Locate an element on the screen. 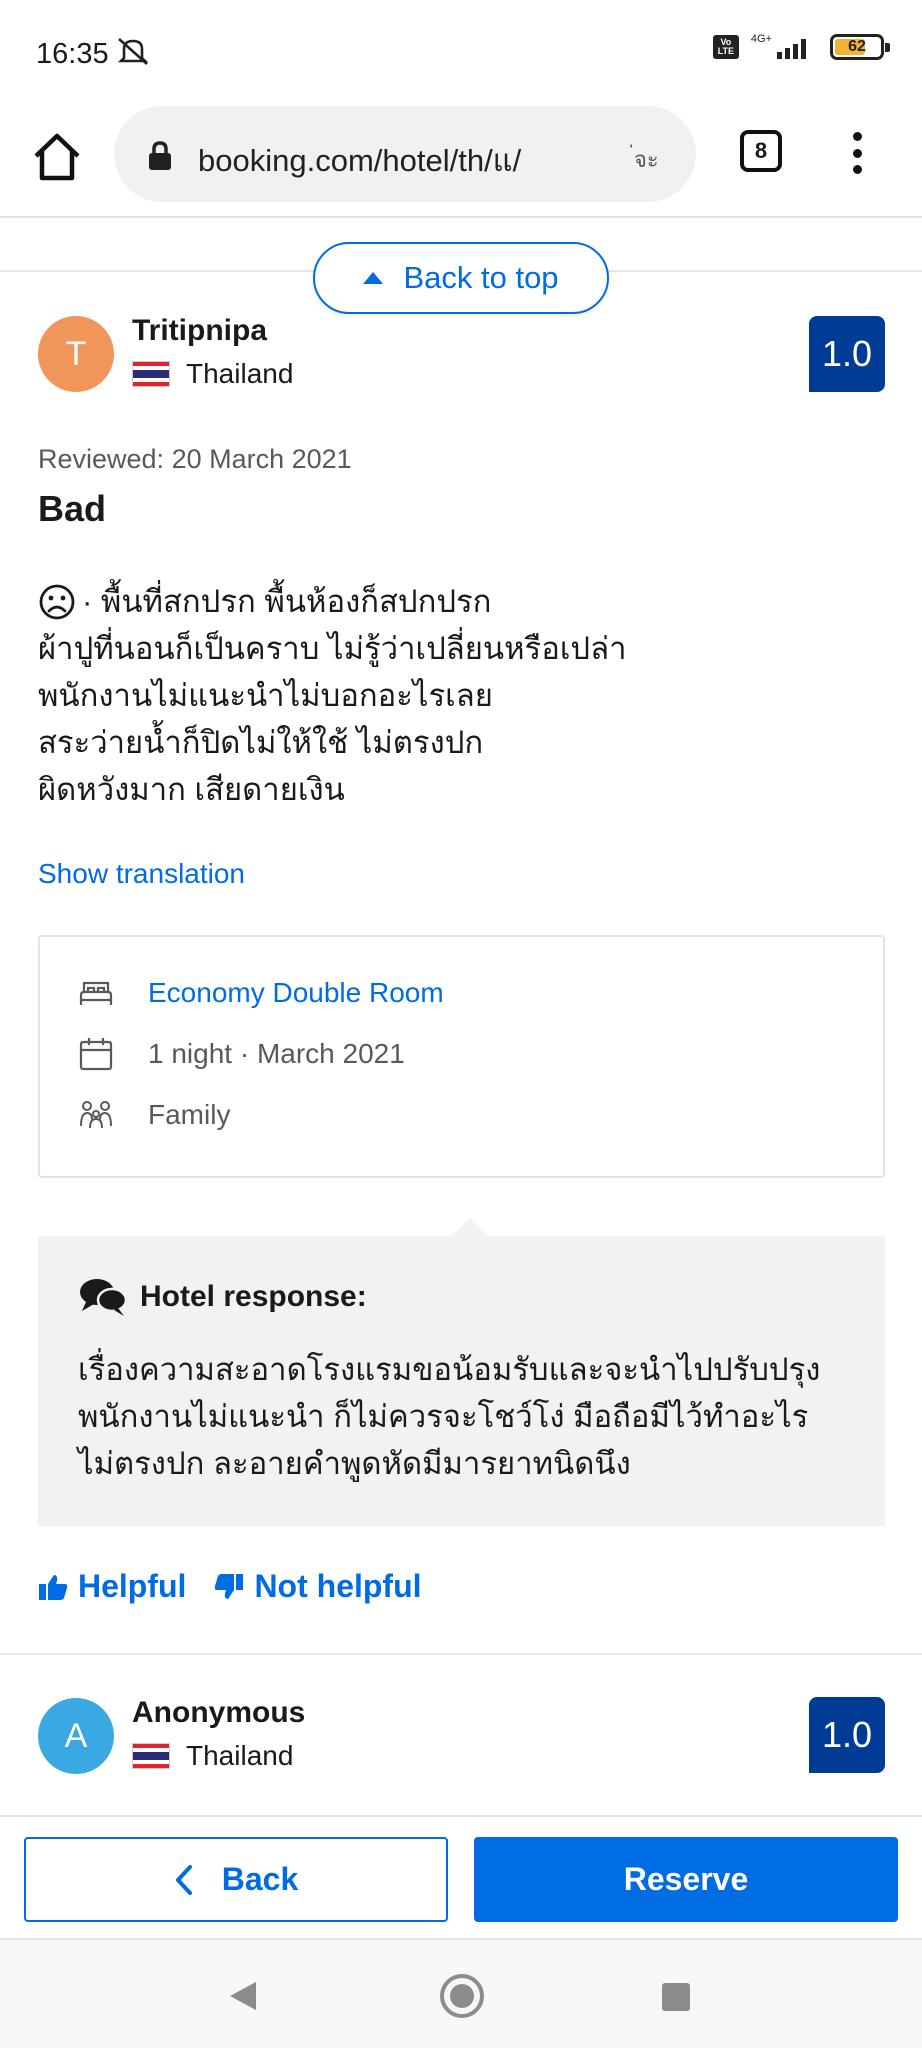  helpful-button: Helpful is located at coordinates (112, 1586).